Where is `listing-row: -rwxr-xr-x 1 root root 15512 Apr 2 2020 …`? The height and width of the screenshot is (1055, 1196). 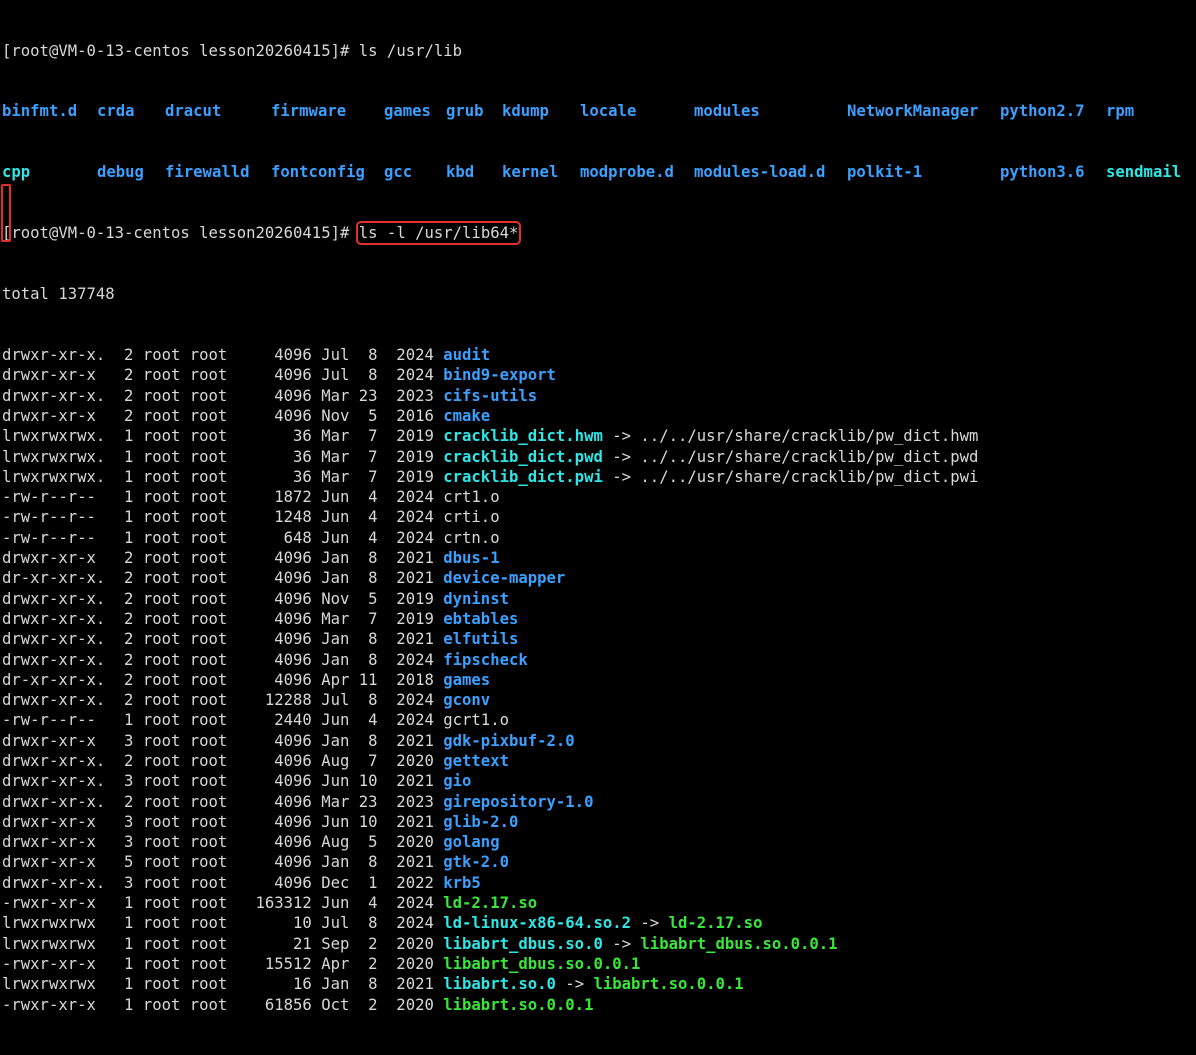 listing-row: -rwxr-xr-x 1 root root 15512 Apr 2 2020 … is located at coordinates (599, 964).